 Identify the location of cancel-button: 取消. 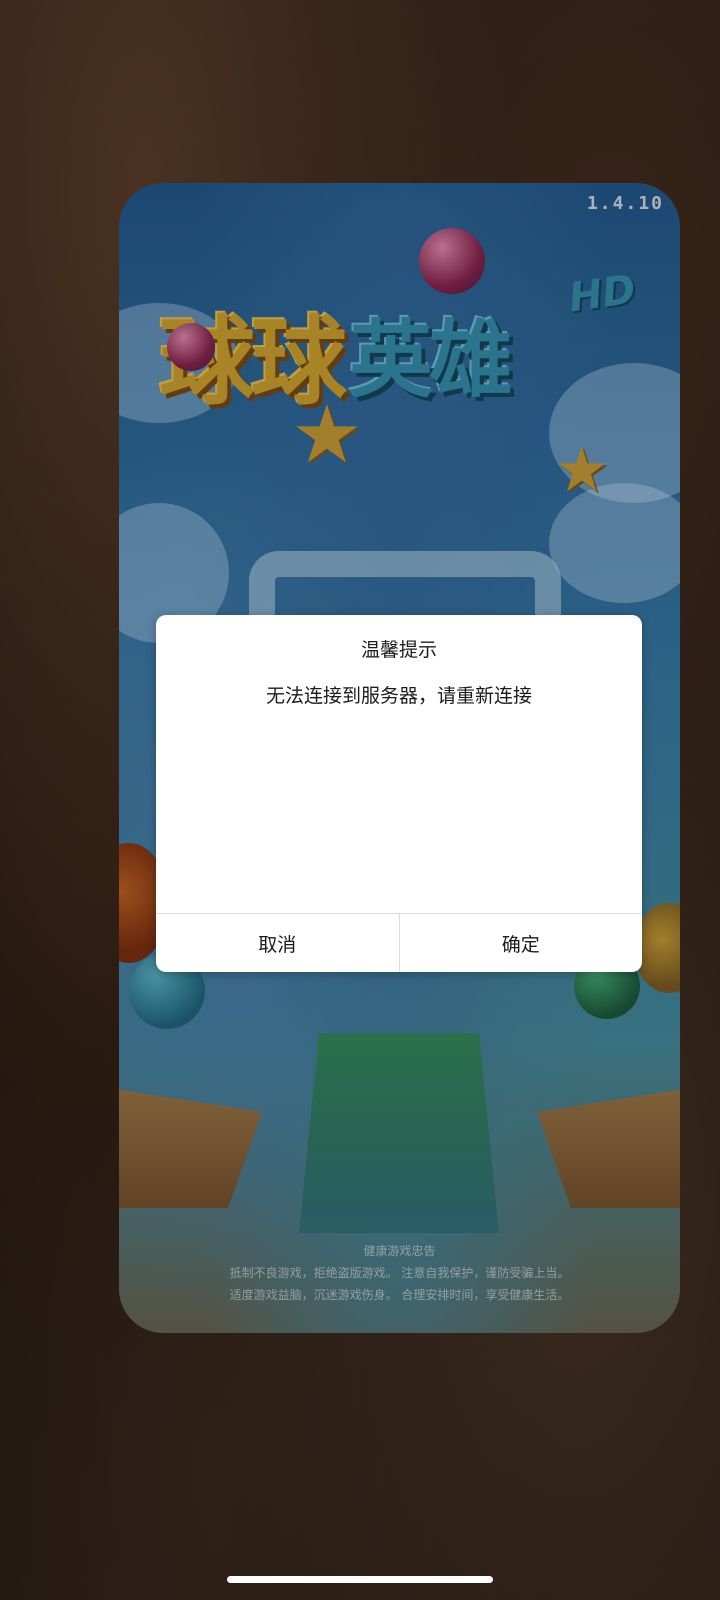
(277, 943).